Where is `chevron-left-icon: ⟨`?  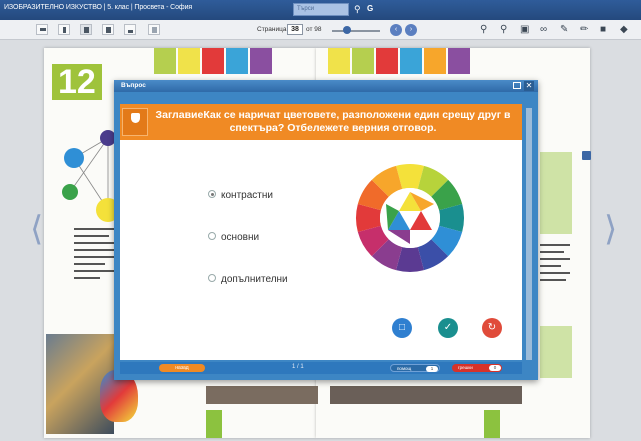
chevron-left-icon: ⟨ is located at coordinates (36, 229).